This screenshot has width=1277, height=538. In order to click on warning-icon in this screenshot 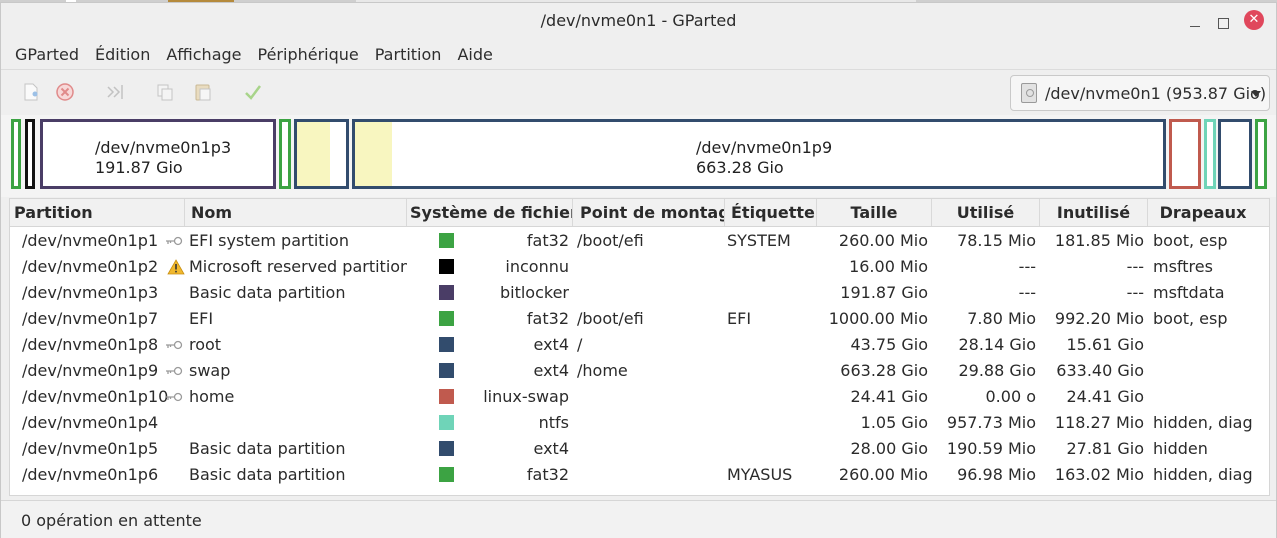, I will do `click(176, 266)`.